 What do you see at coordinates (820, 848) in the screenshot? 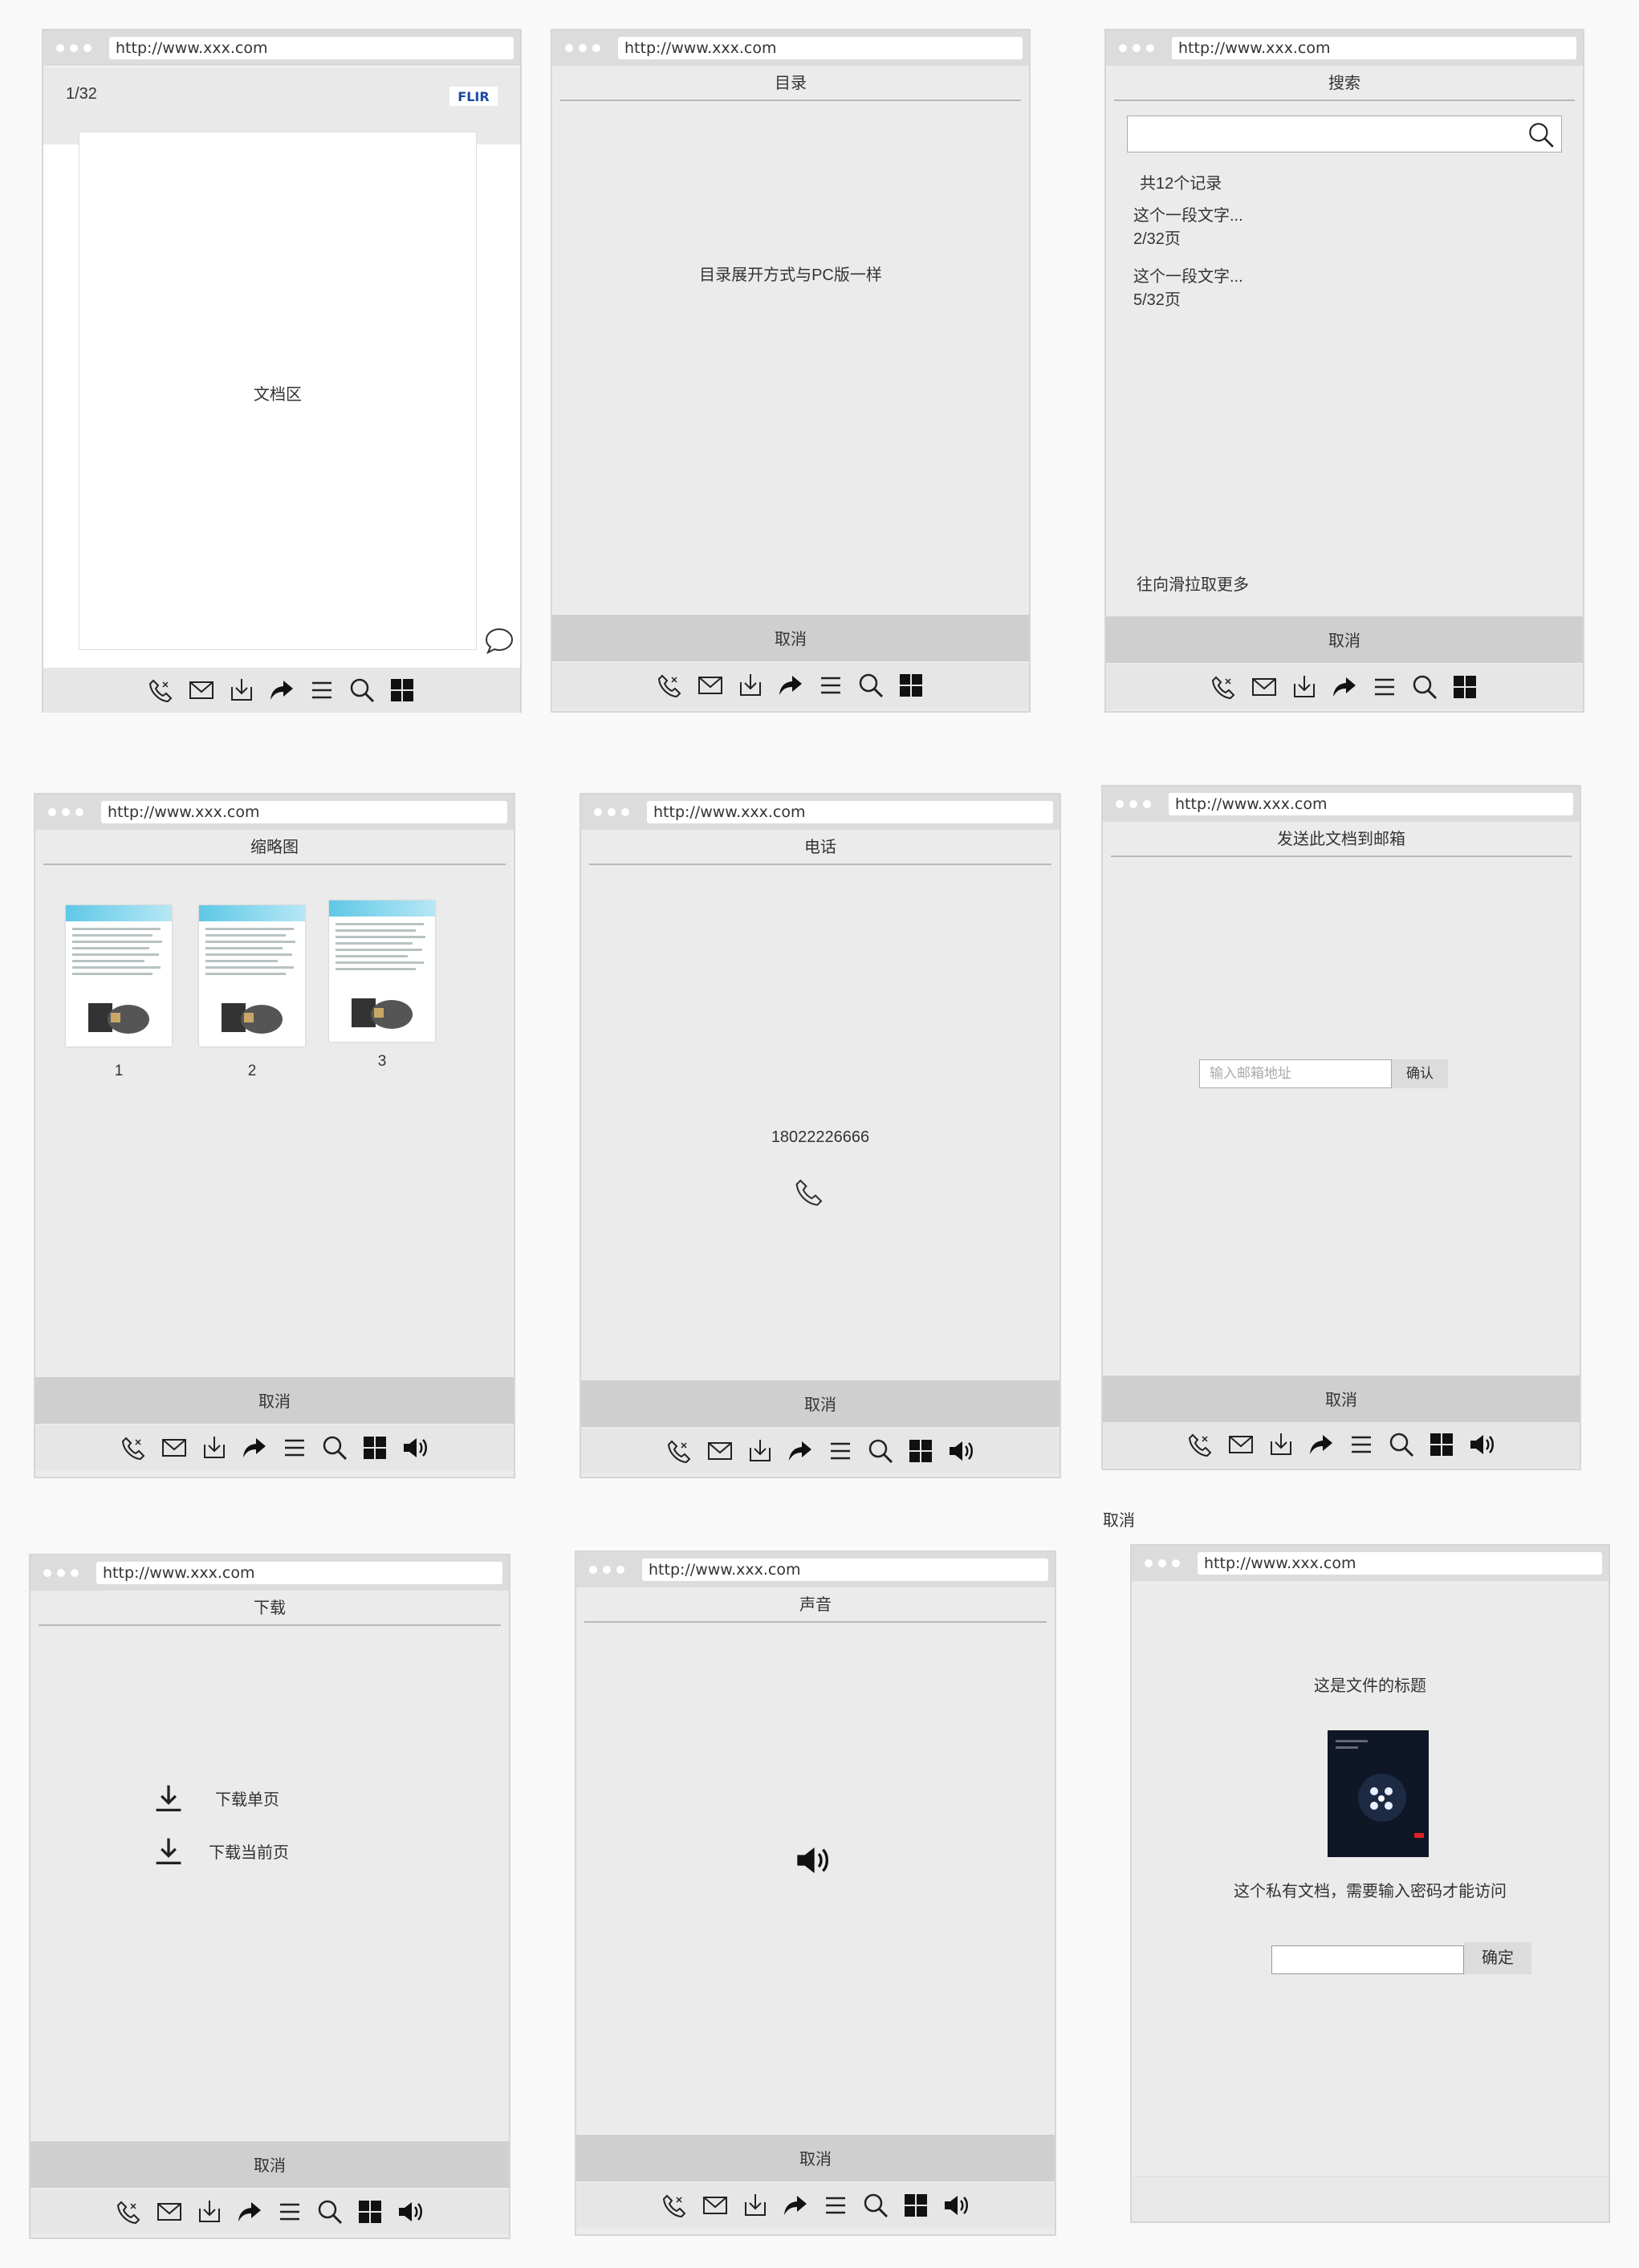
I see `phone-title: 电话` at bounding box center [820, 848].